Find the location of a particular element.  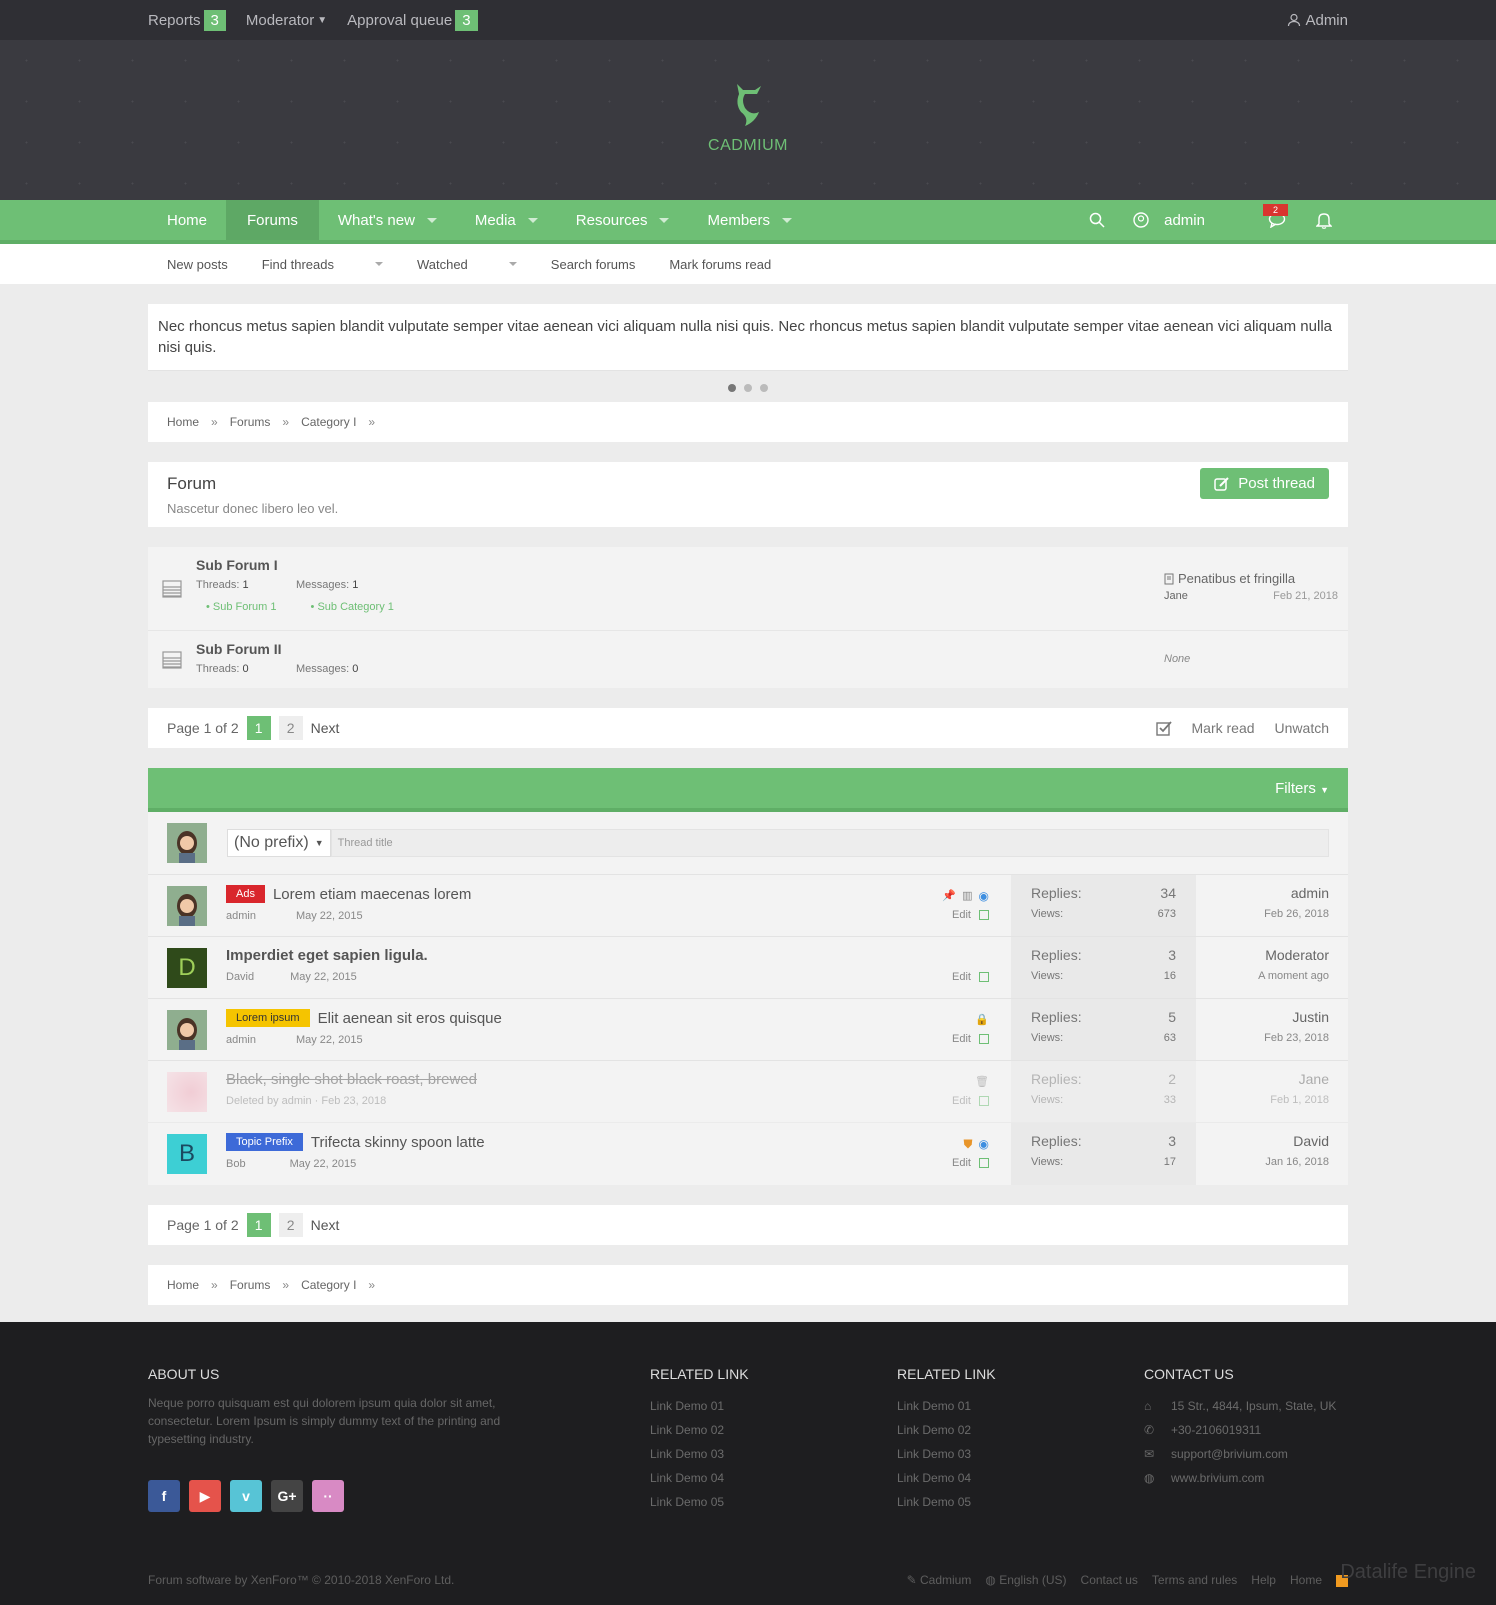

latest-date: A moment ago is located at coordinates (1262, 976).